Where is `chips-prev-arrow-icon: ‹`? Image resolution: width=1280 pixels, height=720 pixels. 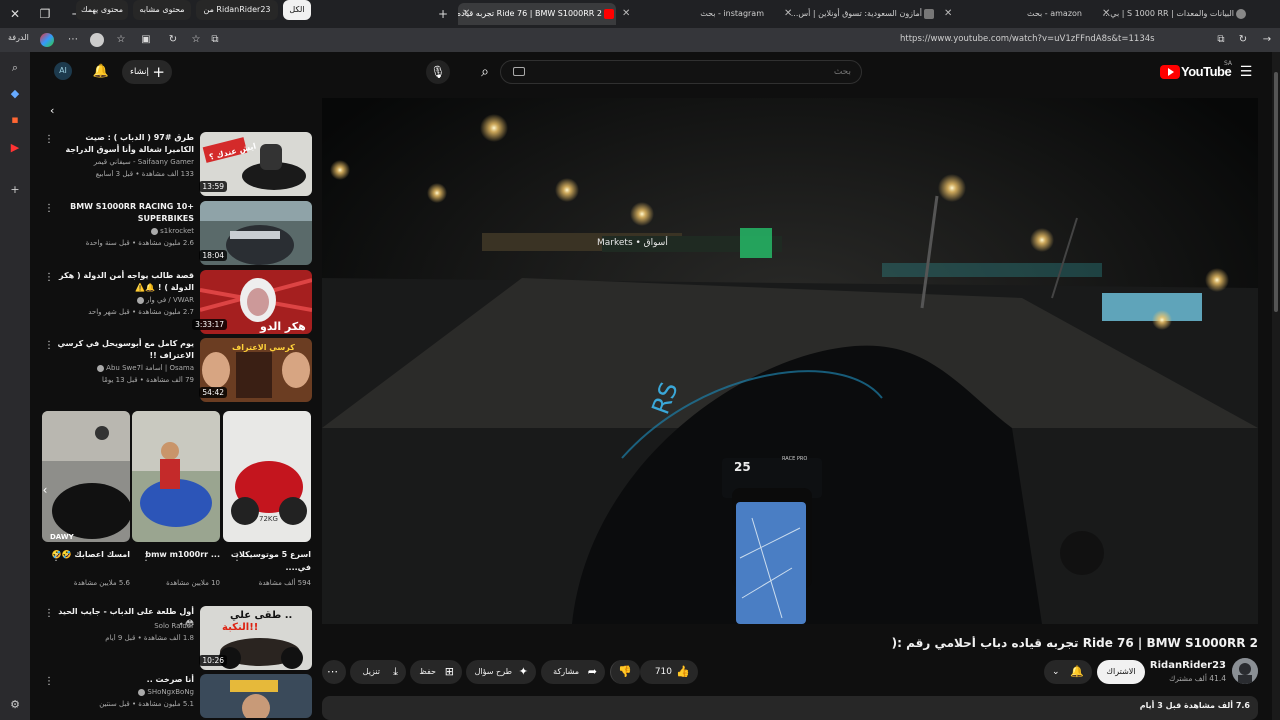
chips-prev-arrow-icon: ‹ is located at coordinates (52, 110).